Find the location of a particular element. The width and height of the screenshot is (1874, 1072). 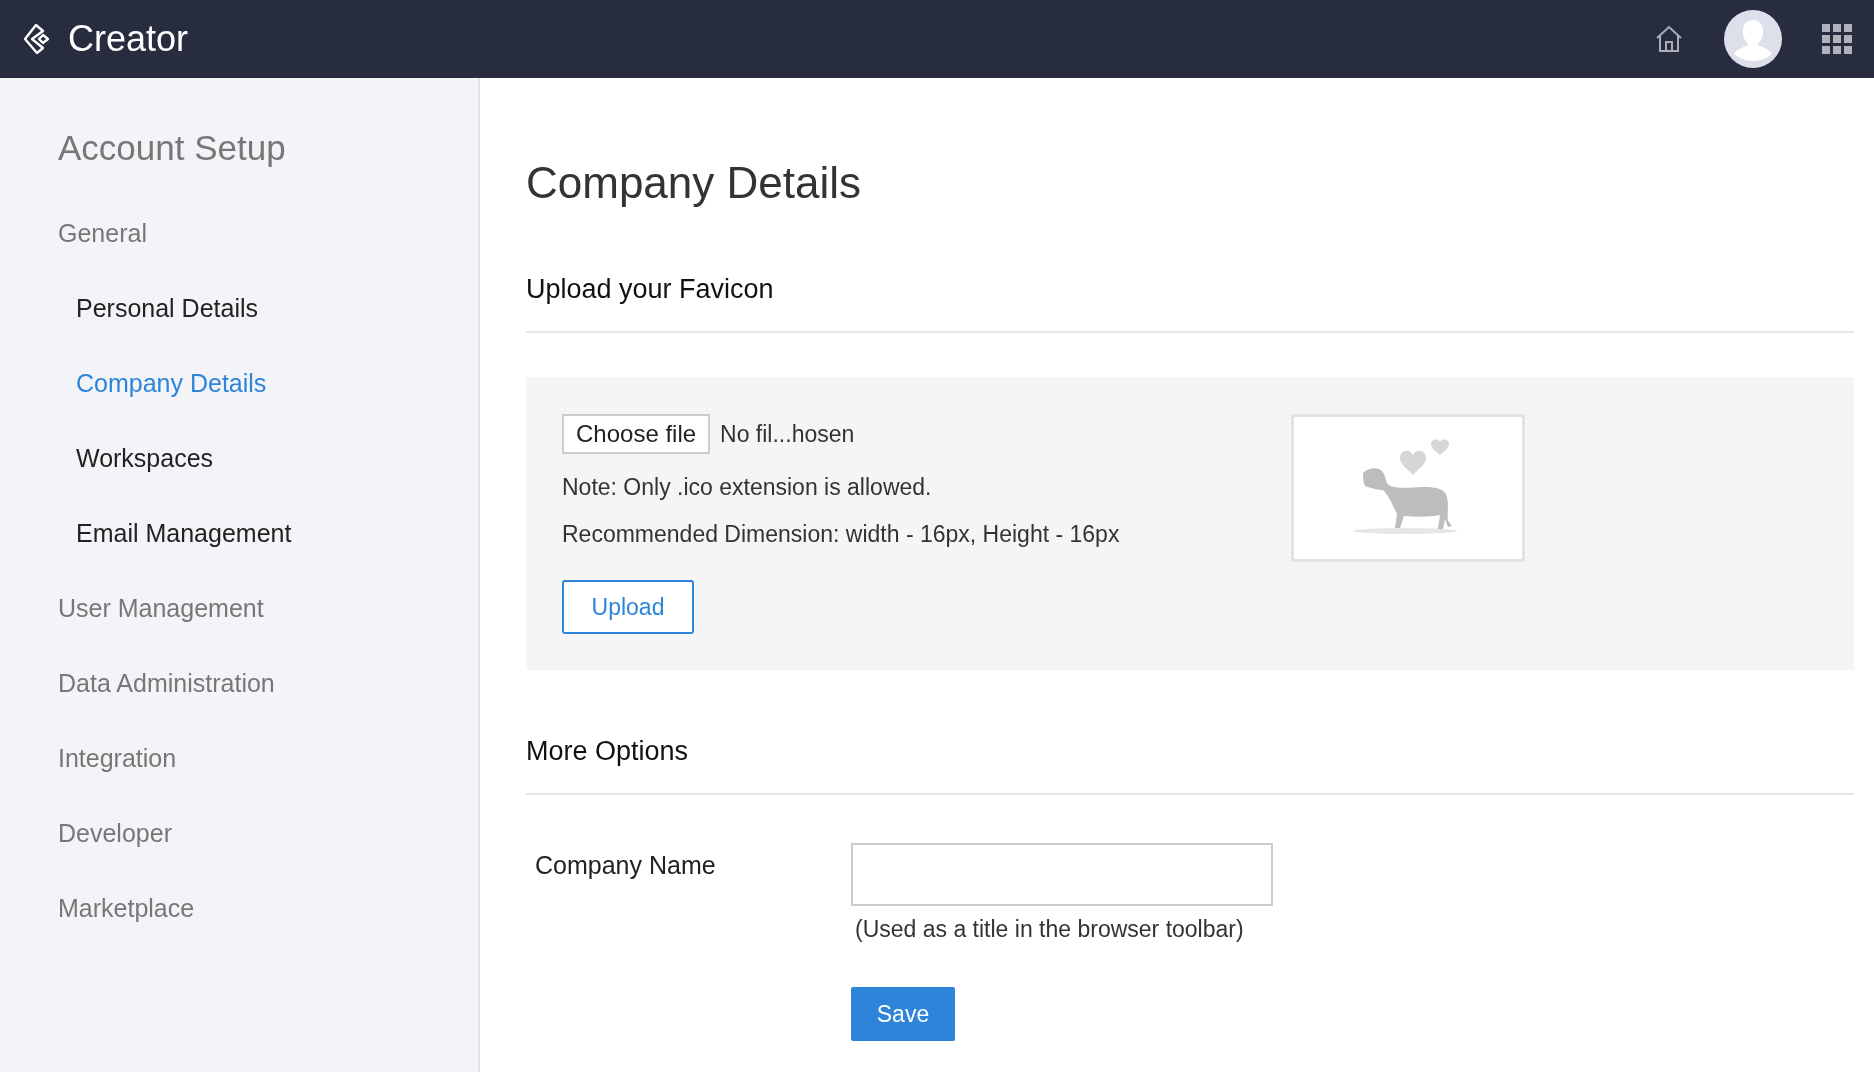

company-name-label: Company Name is located at coordinates (625, 865).